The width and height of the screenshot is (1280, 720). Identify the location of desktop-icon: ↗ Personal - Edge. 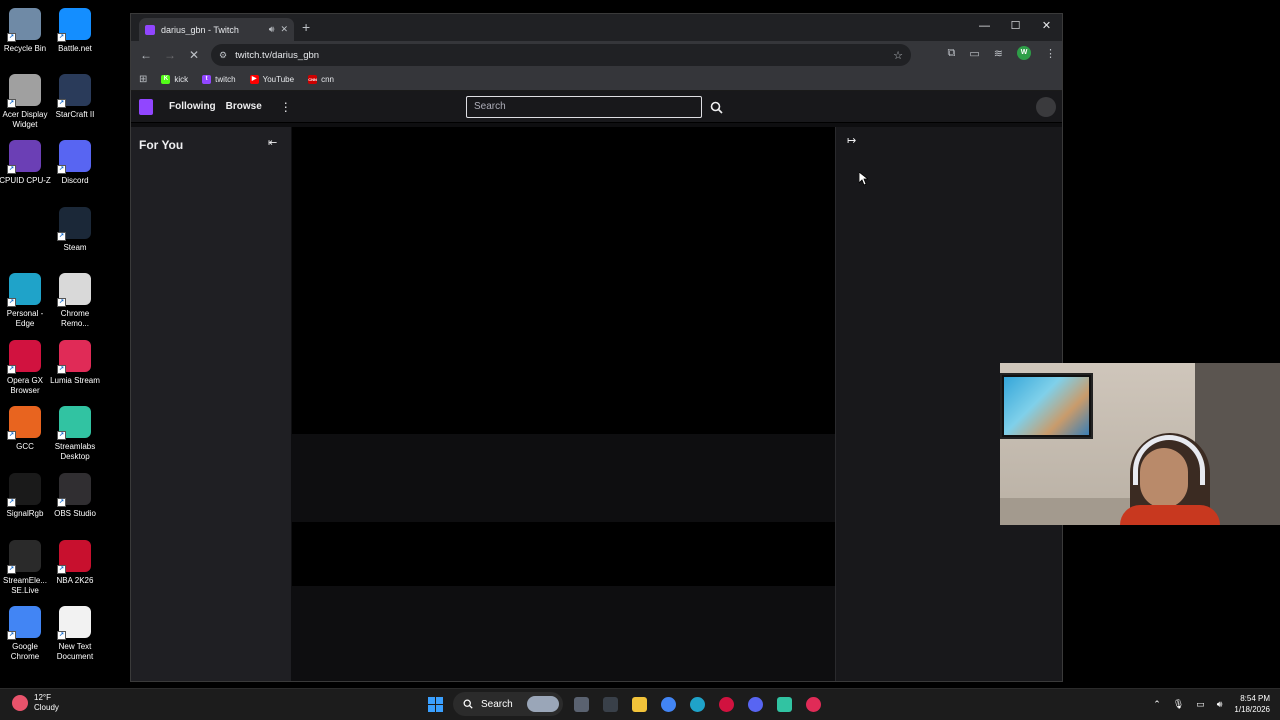
(25, 301).